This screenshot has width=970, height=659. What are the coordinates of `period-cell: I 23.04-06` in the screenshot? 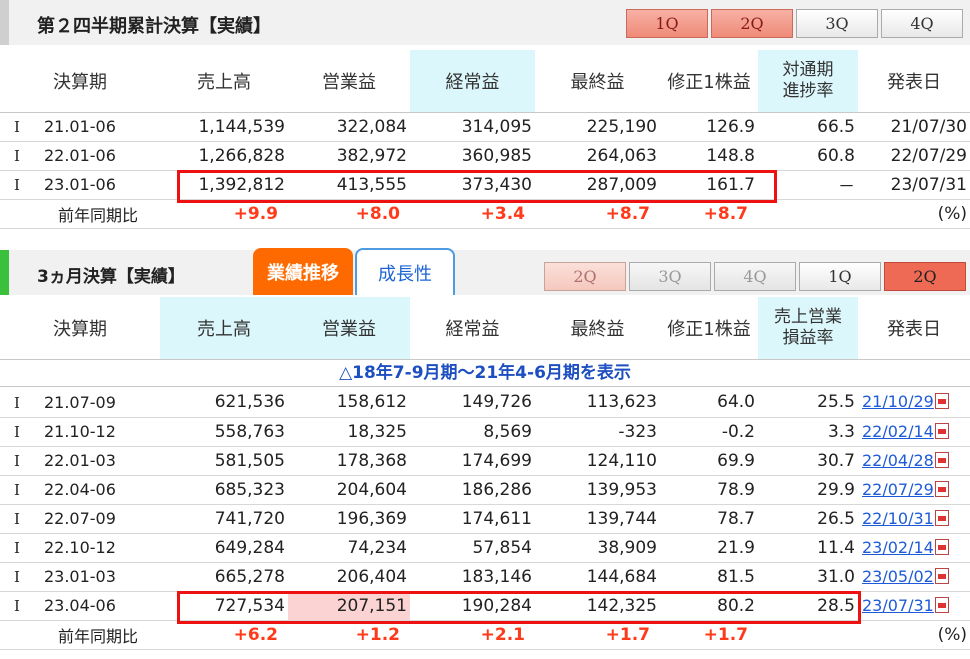 It's located at (80, 606).